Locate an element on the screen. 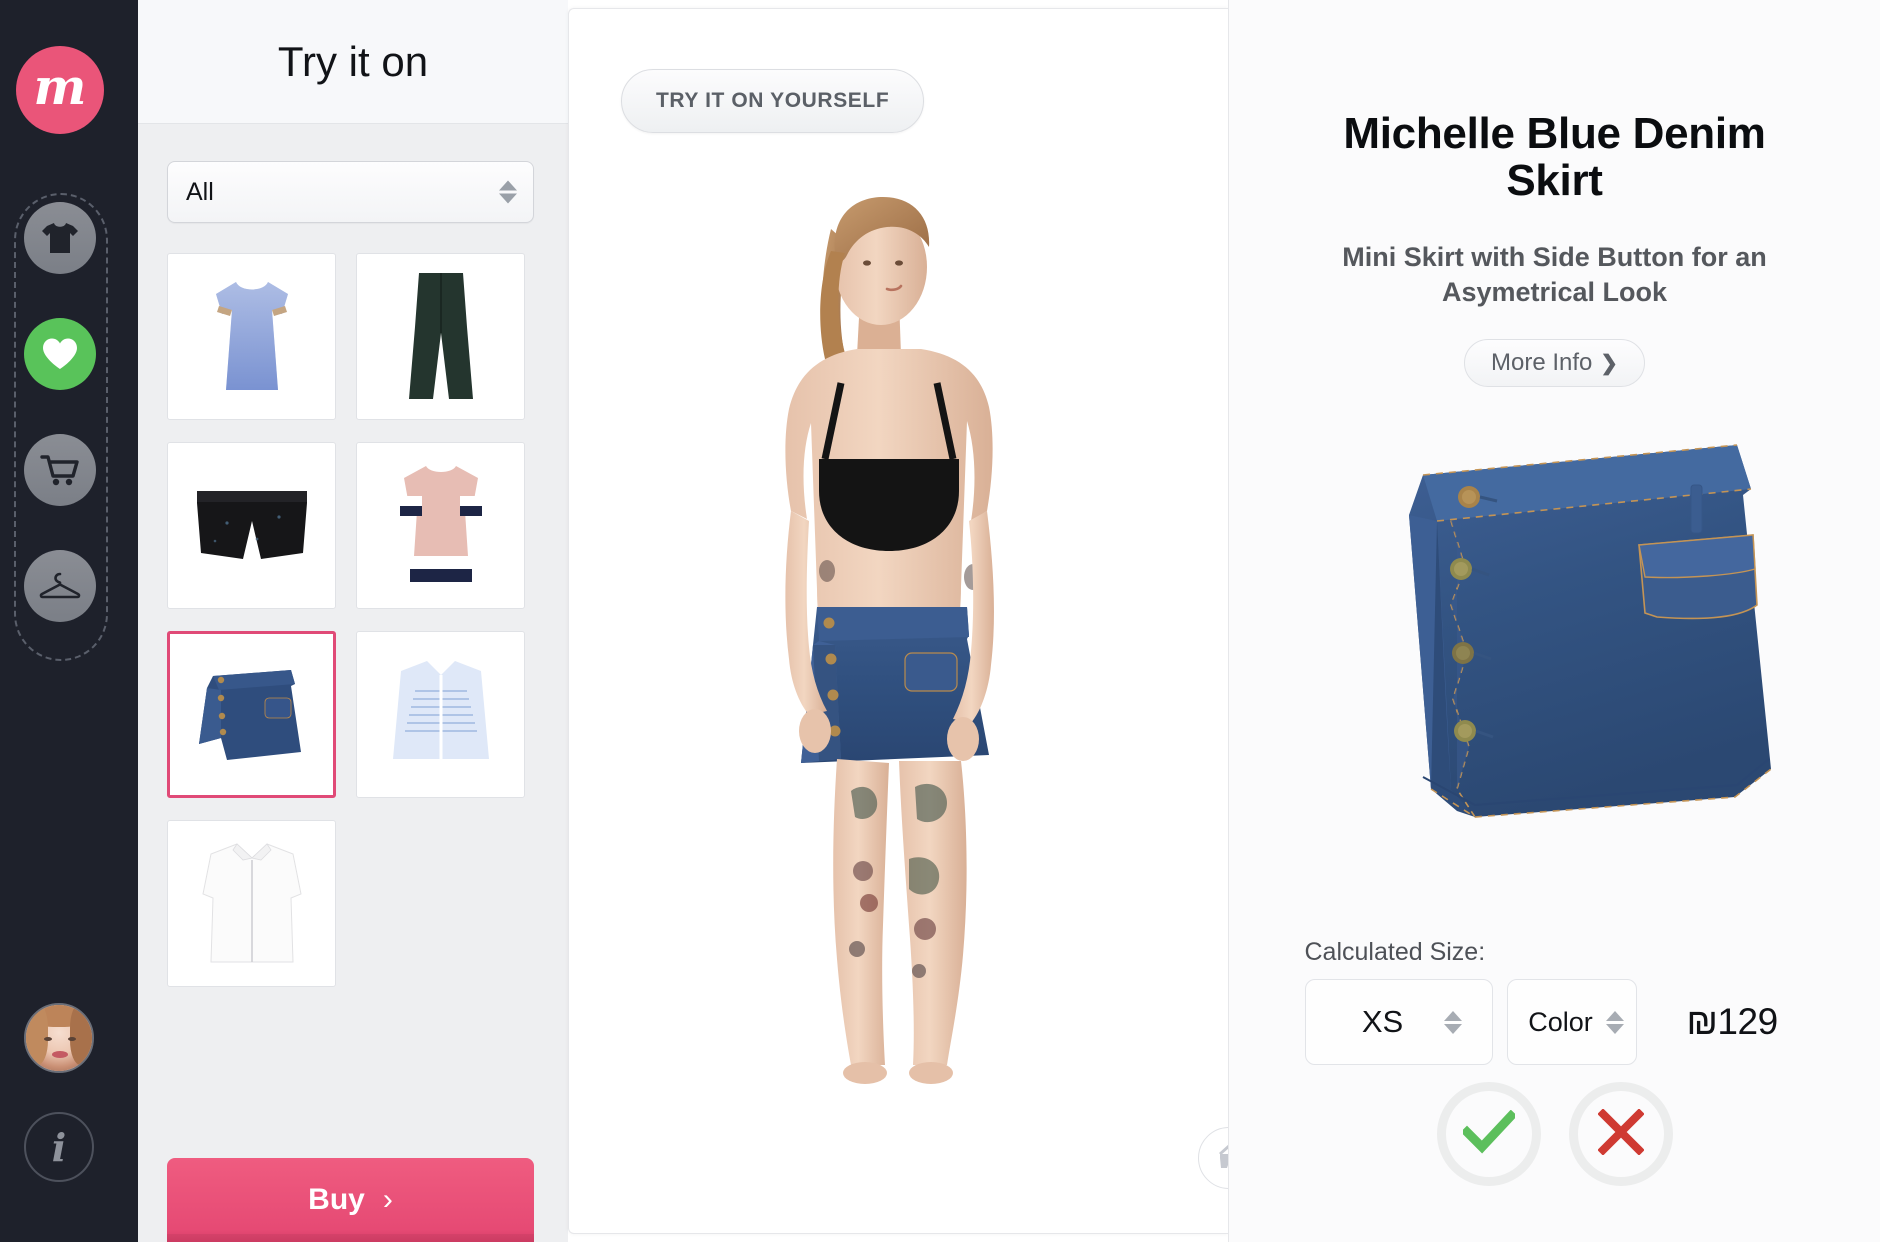 Image resolution: width=1880 pixels, height=1242 pixels. rail-item-favorites is located at coordinates (60, 354).